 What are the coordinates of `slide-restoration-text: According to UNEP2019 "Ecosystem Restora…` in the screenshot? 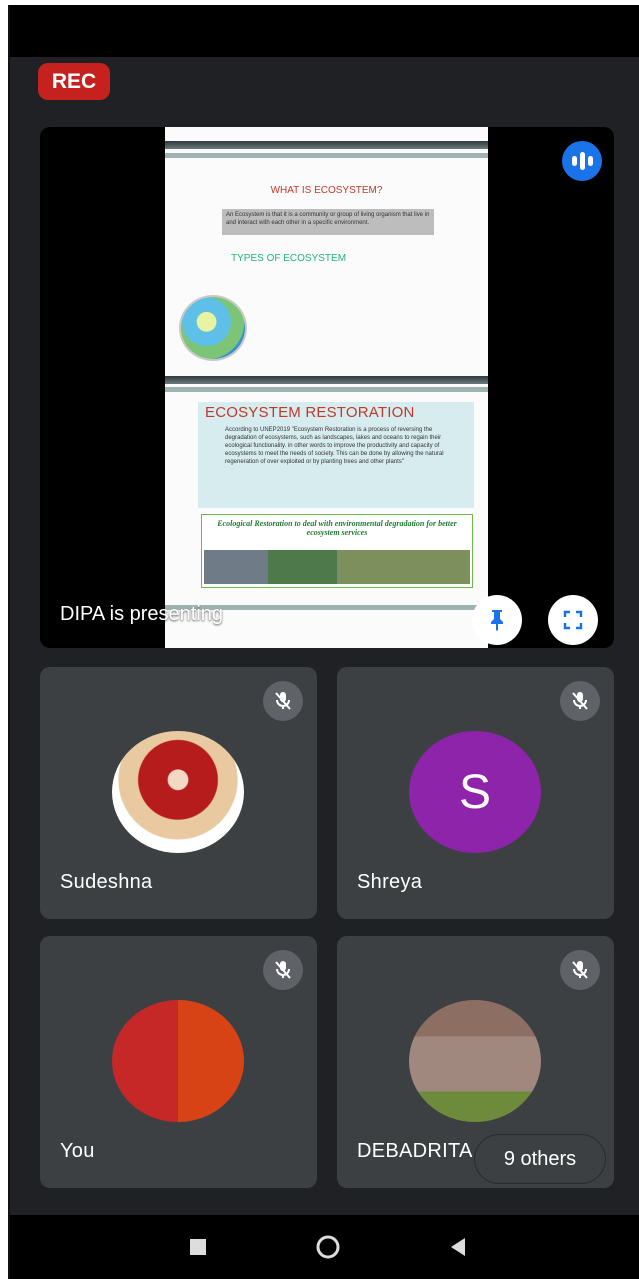 It's located at (334, 446).